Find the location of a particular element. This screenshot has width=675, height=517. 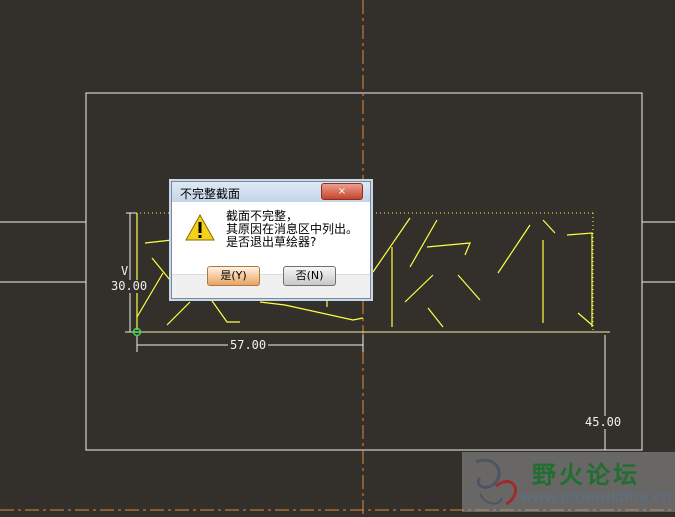

warning-icon is located at coordinates (200, 227).